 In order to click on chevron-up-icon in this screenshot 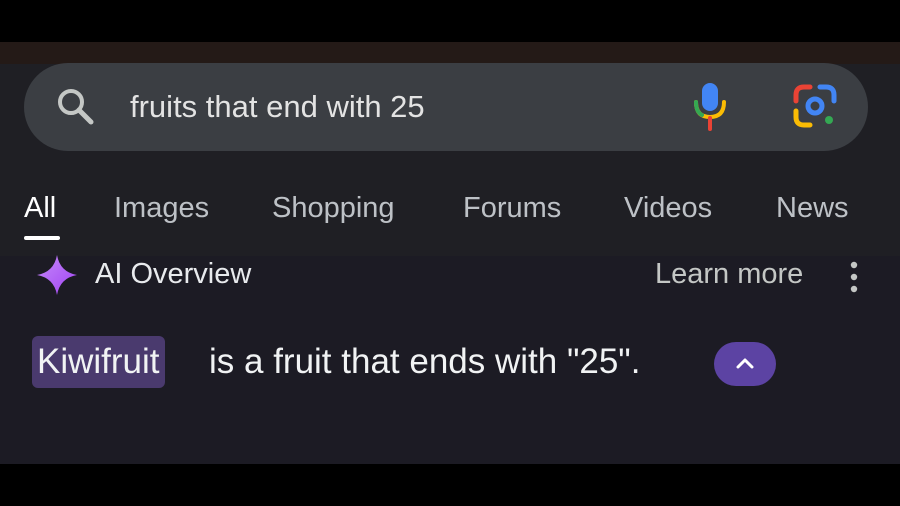, I will do `click(745, 363)`.